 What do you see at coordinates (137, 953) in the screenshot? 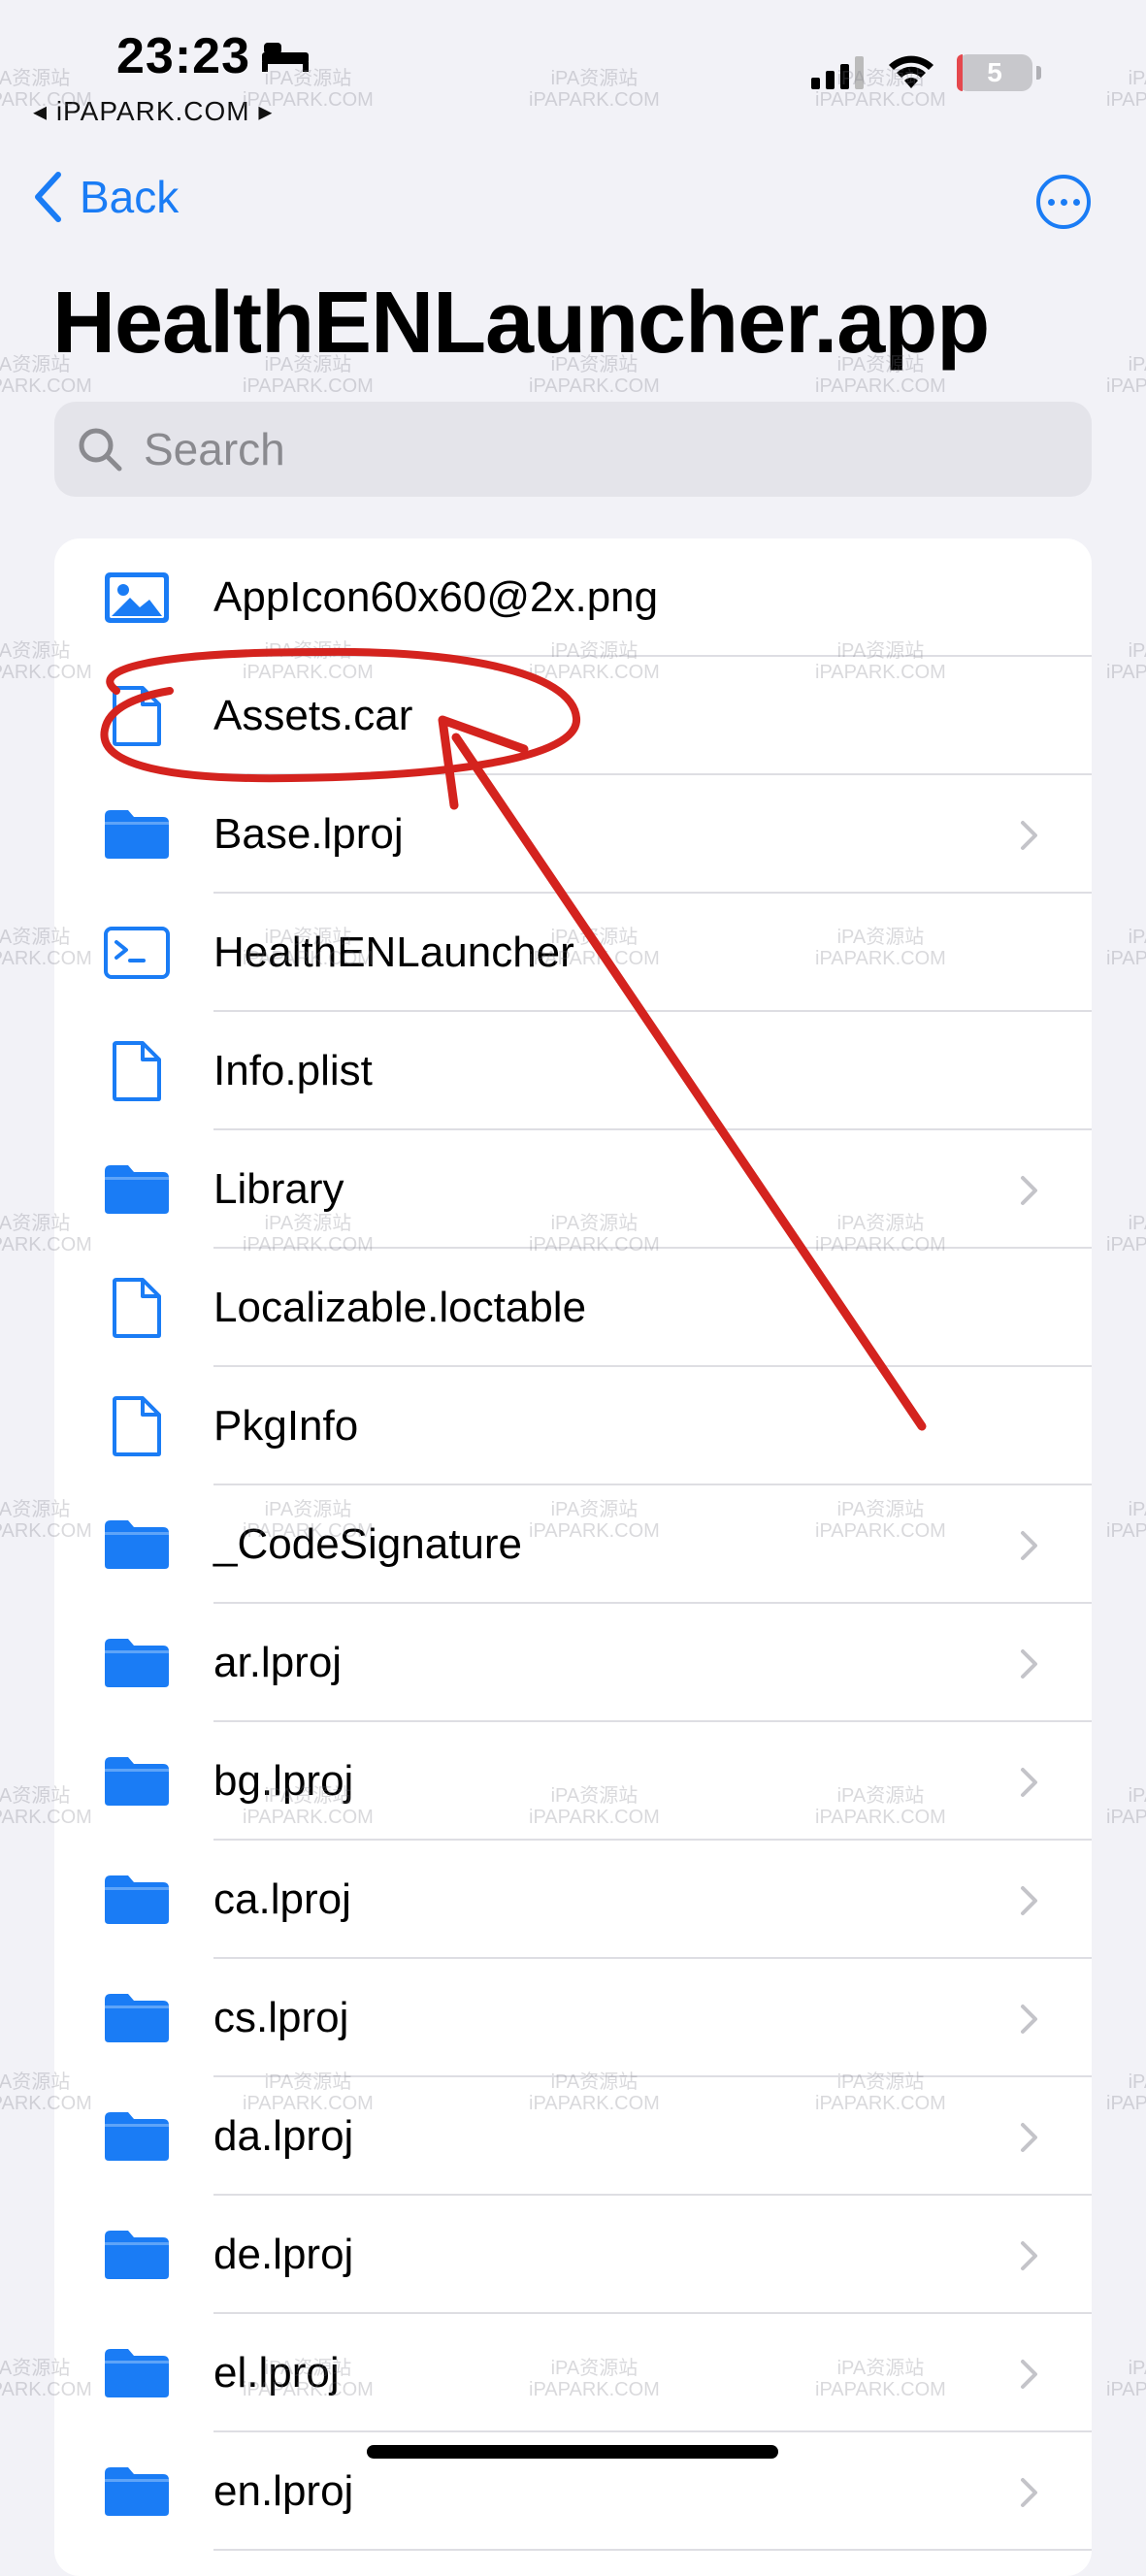
I see `terminal-icon` at bounding box center [137, 953].